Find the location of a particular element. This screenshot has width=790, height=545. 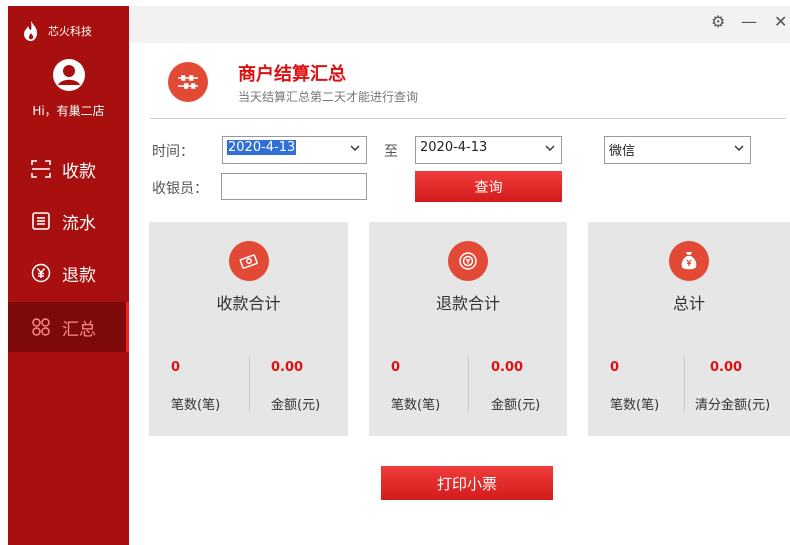

settings-gear-icon: ⚙ is located at coordinates (718, 21).